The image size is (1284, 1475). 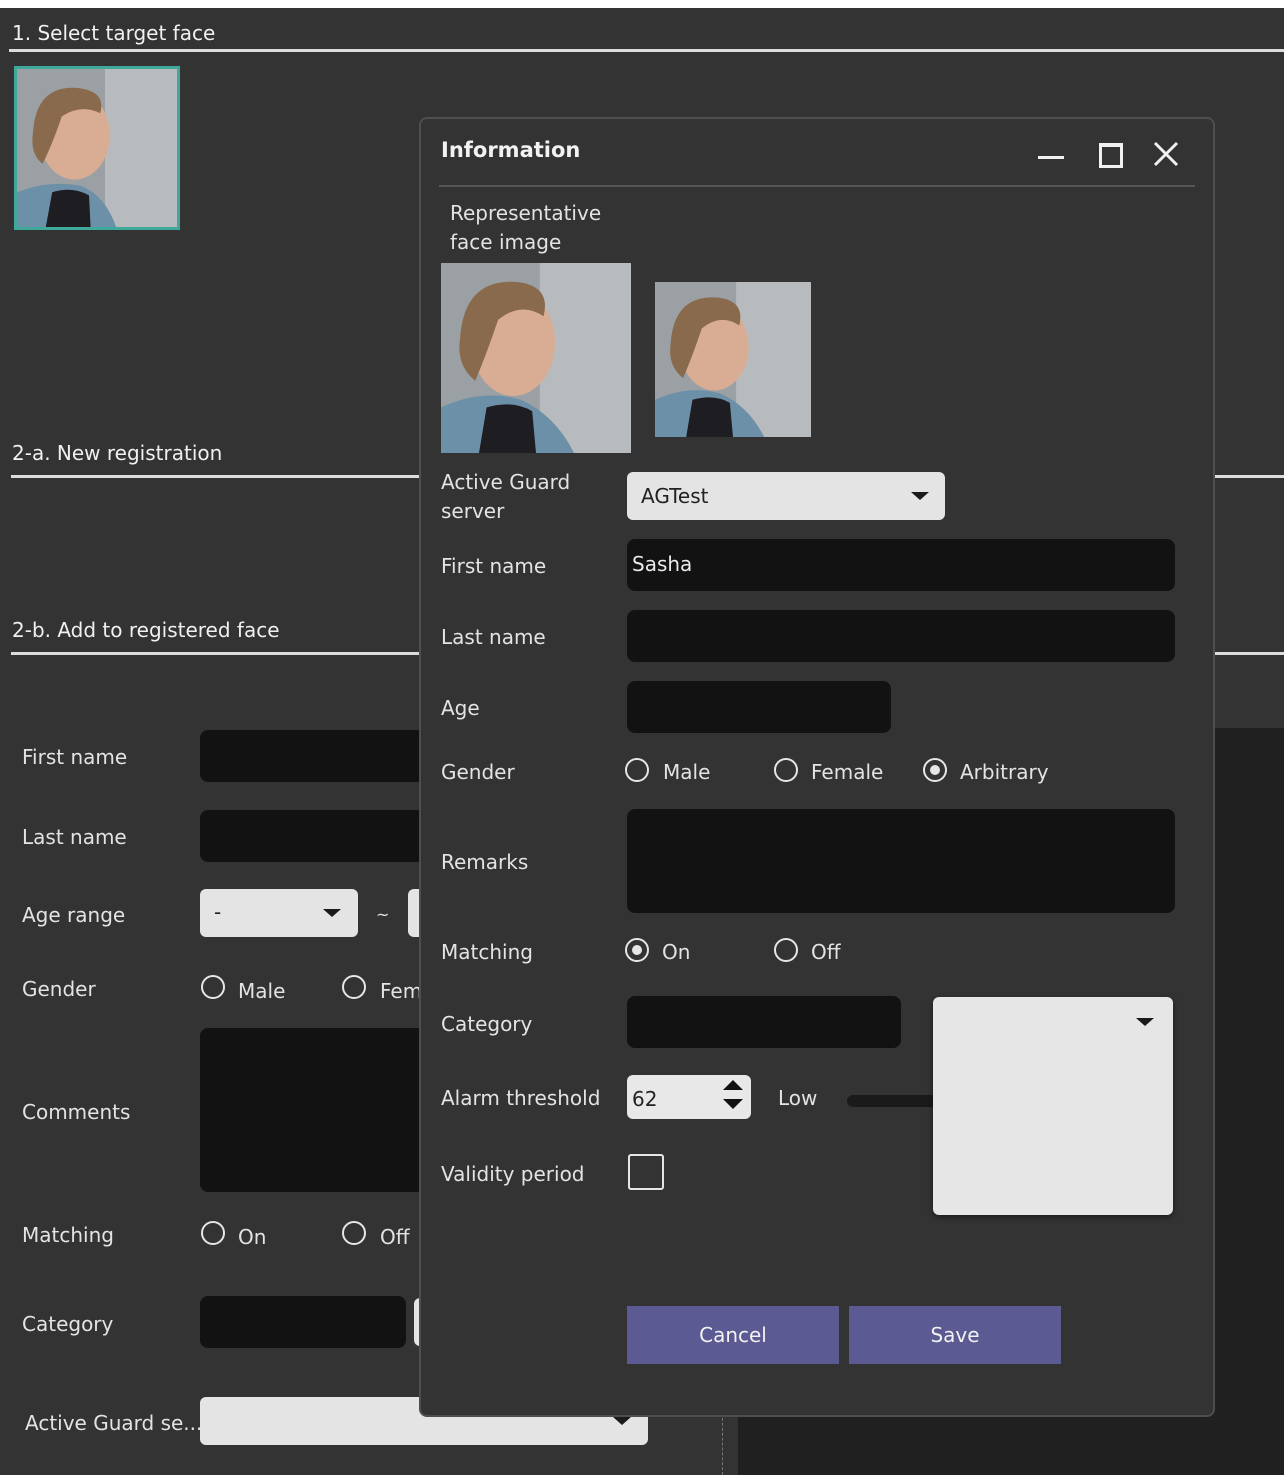 What do you see at coordinates (687, 772) in the screenshot?
I see `gender-male-label: Male` at bounding box center [687, 772].